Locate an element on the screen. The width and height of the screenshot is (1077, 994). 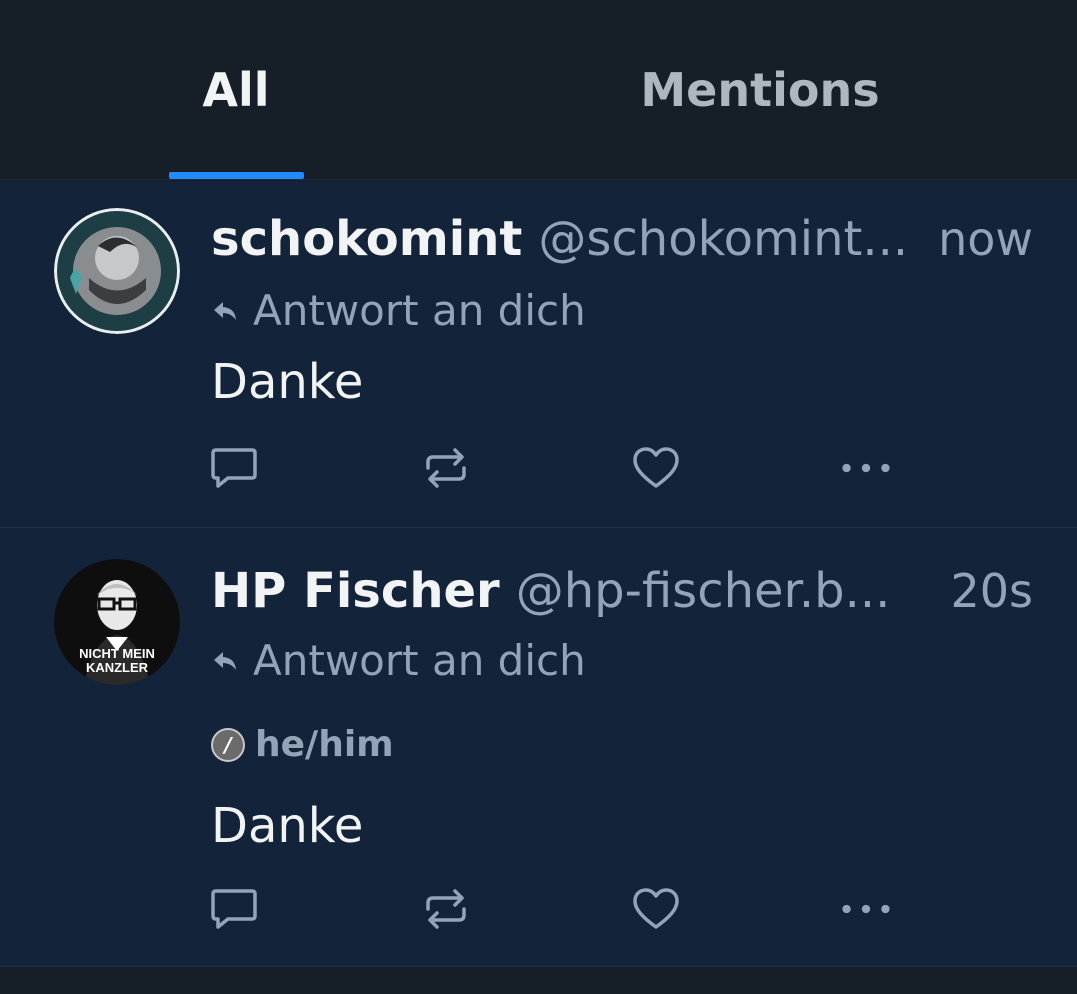
tab-all: All is located at coordinates (236, 90).